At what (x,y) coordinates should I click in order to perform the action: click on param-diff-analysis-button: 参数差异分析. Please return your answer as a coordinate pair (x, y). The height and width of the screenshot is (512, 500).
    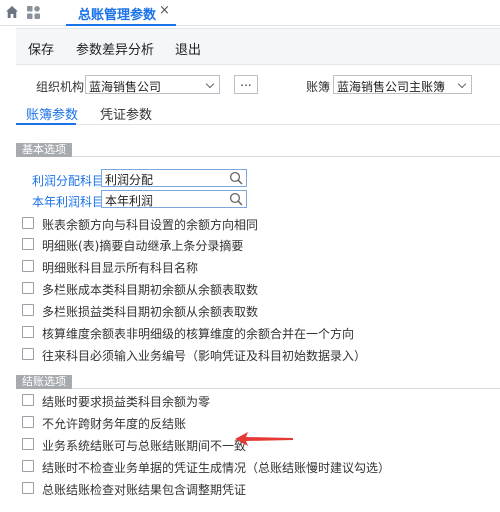
    Looking at the image, I should click on (115, 48).